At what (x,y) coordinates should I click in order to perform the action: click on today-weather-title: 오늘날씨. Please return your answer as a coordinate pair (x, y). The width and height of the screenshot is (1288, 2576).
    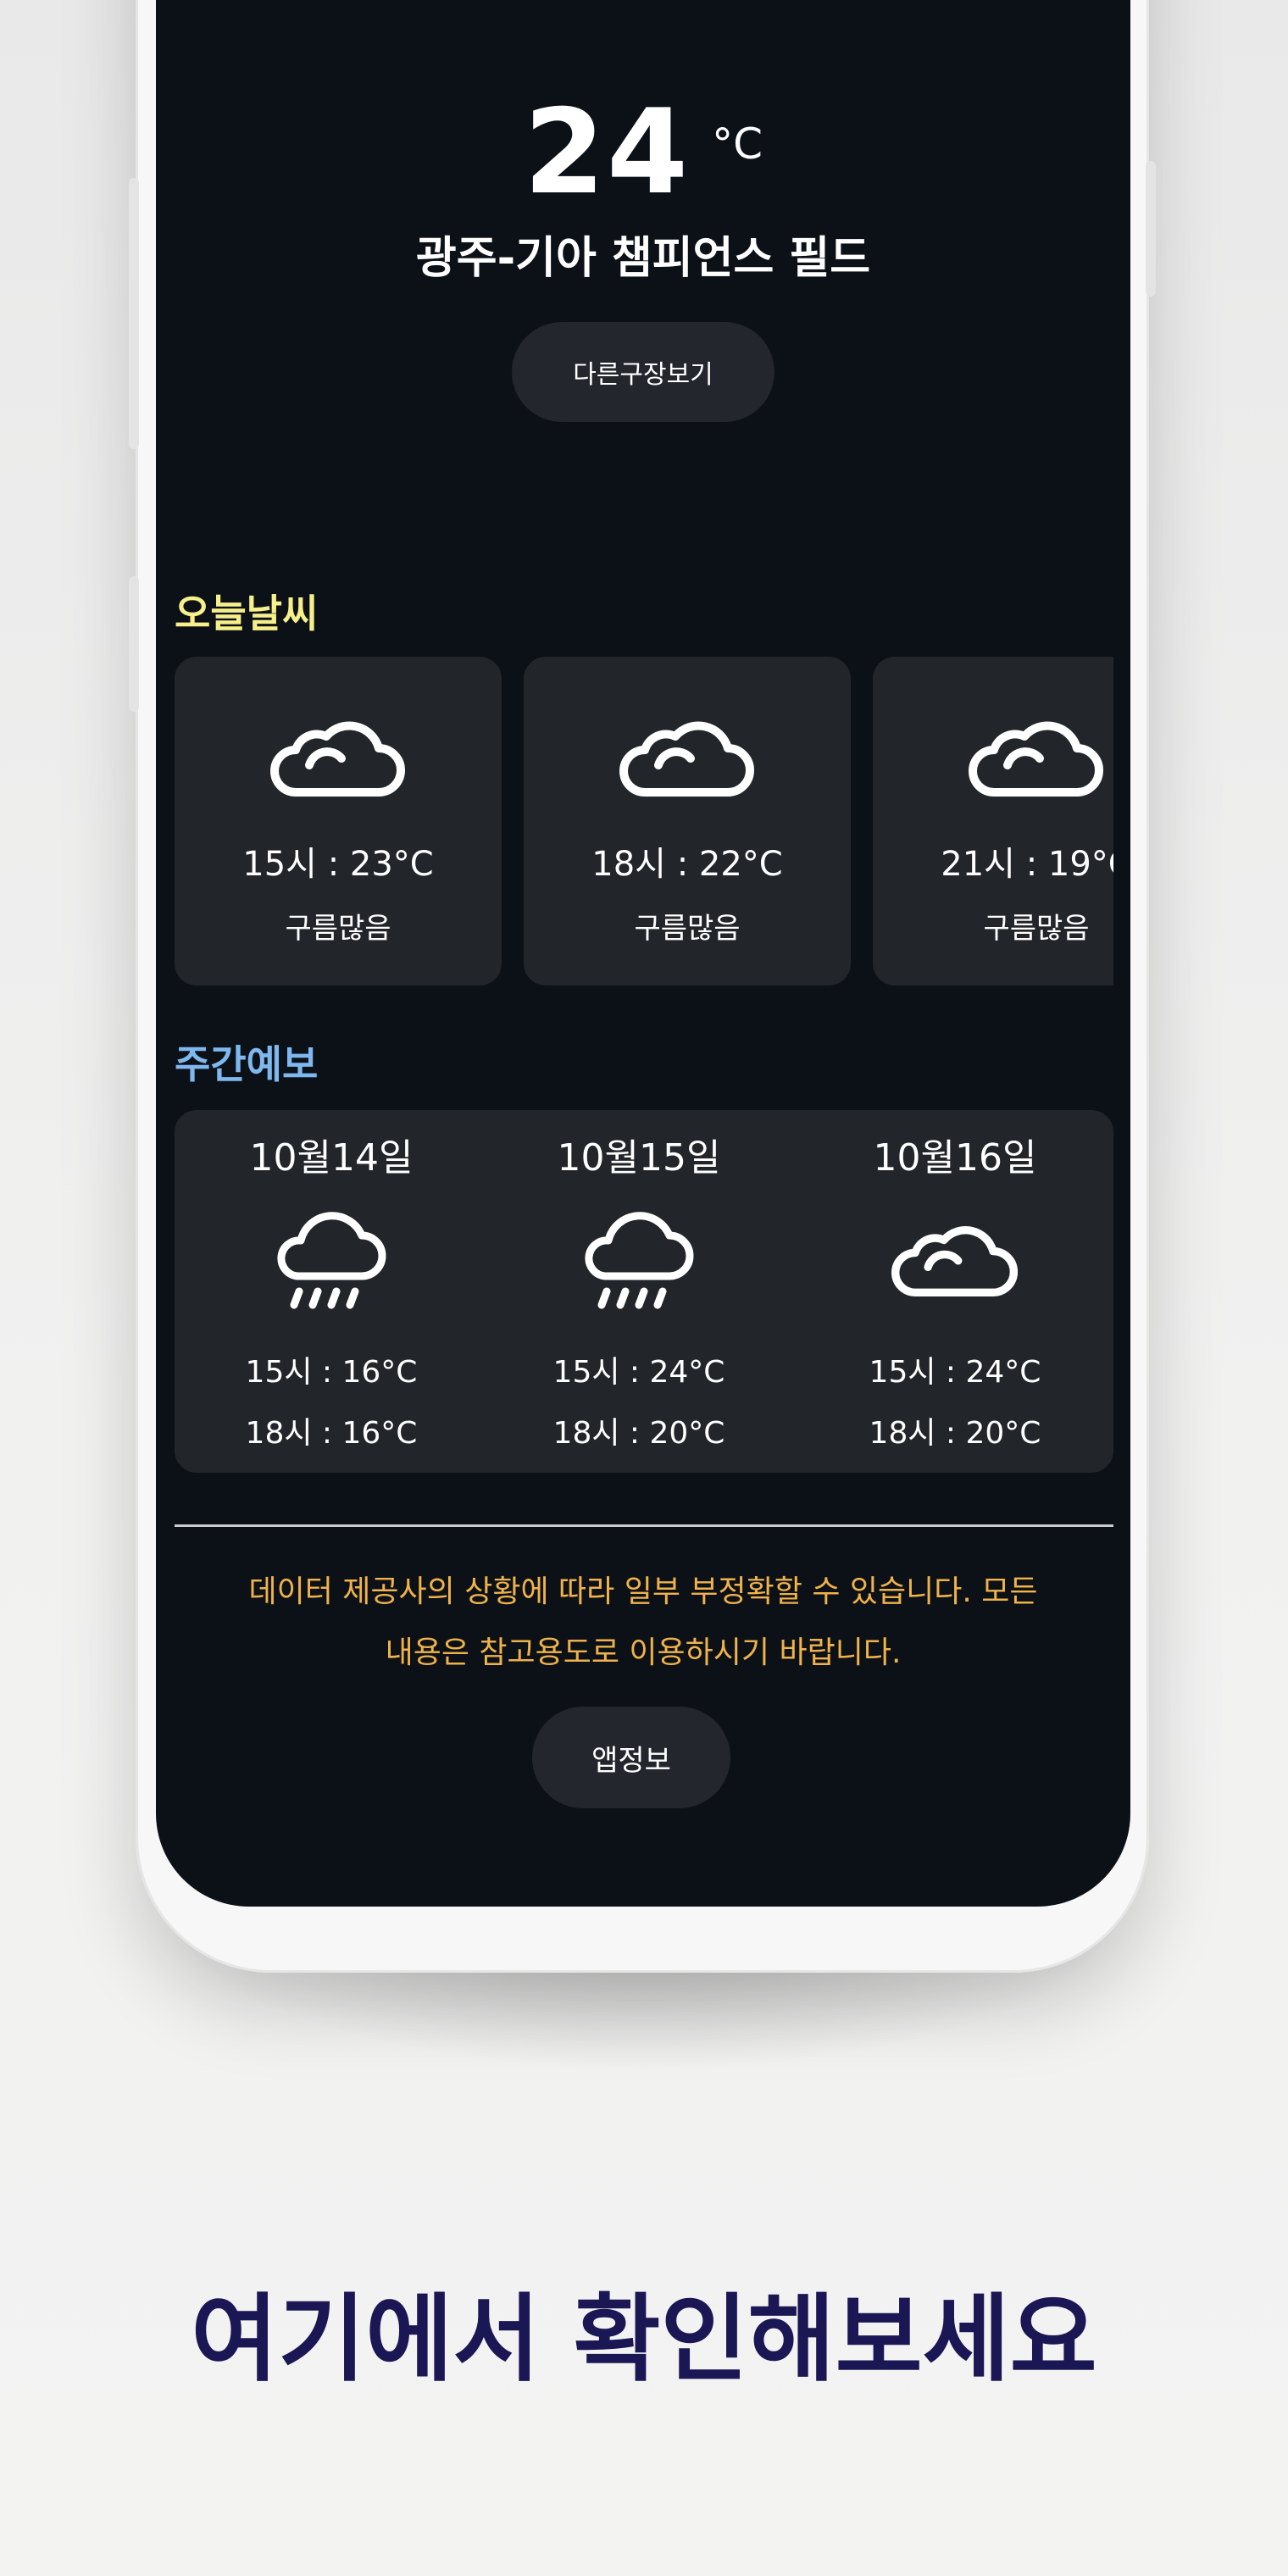
    Looking at the image, I should click on (247, 613).